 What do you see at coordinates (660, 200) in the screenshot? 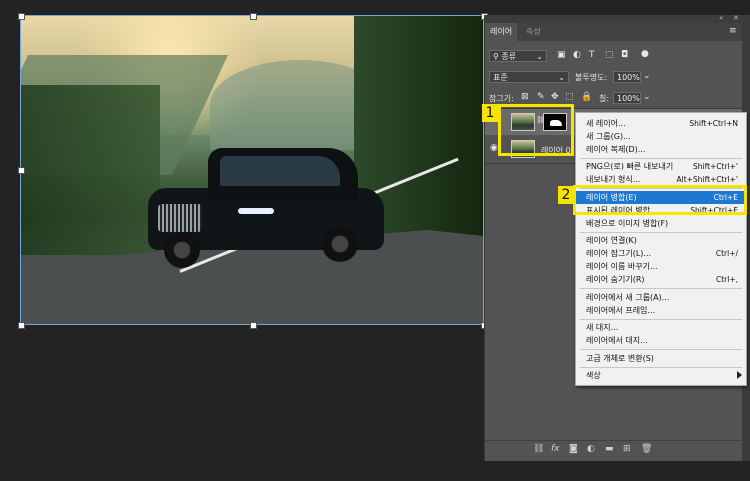
I see `annotation-box-step2` at bounding box center [660, 200].